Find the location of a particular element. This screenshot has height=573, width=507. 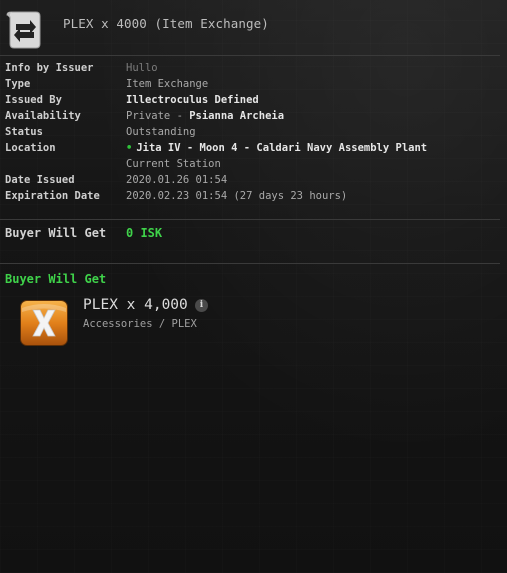

detail-row-availability: Availability Private - Psianna Archeia is located at coordinates (252, 116).